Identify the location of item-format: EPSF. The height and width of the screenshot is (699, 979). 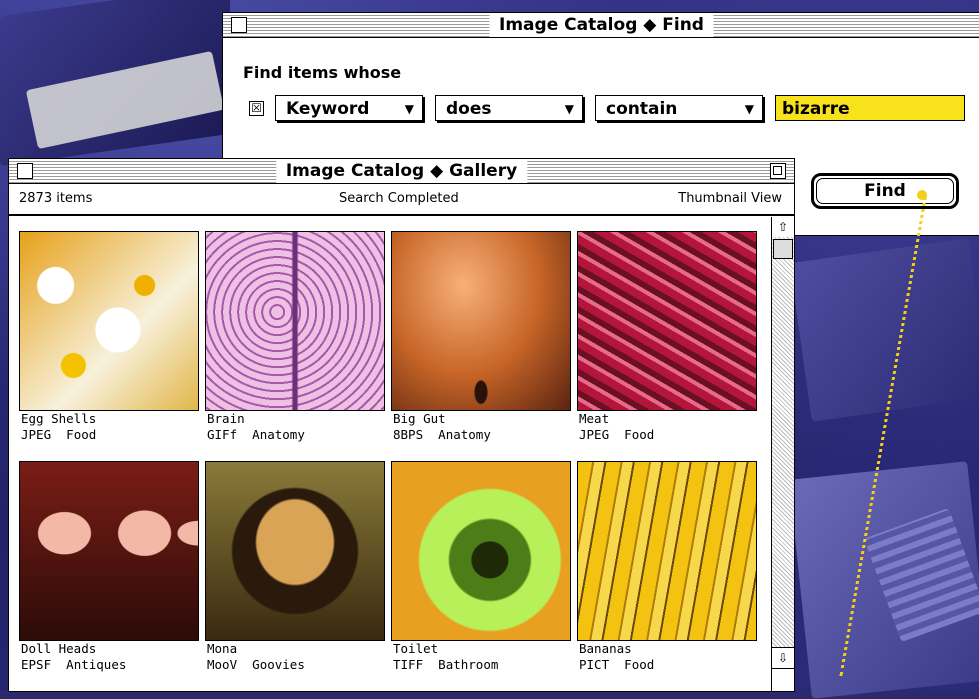
(36, 664).